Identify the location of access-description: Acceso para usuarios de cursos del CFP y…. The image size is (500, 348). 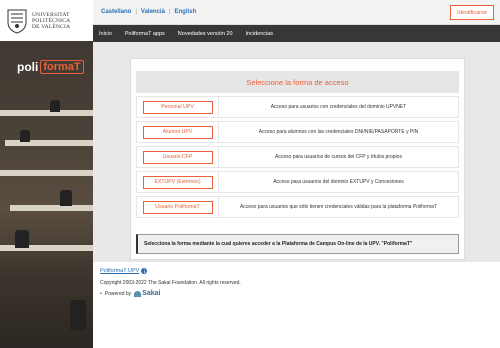
(338, 157).